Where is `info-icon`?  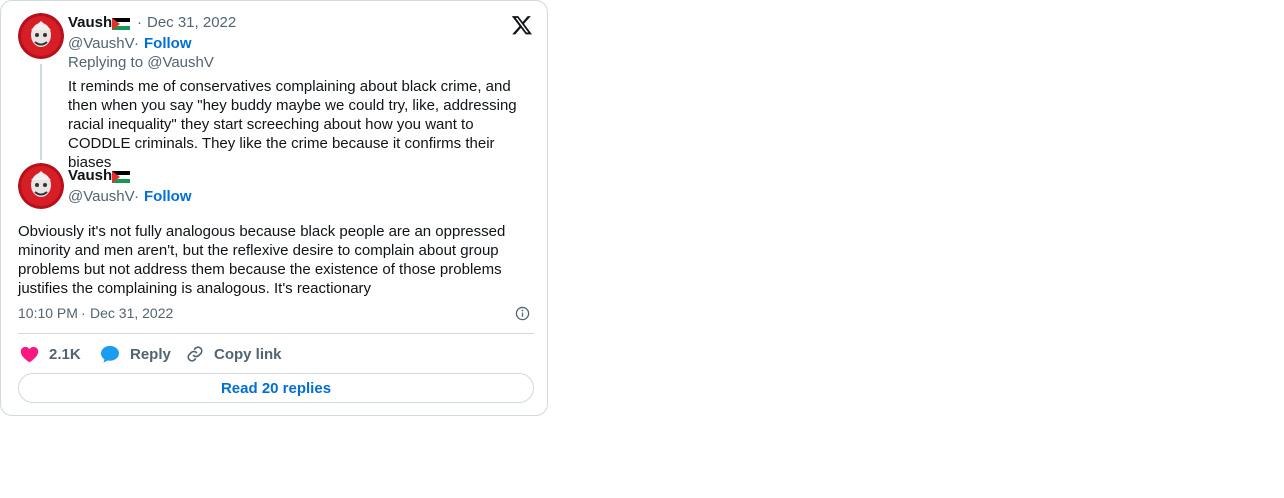 info-icon is located at coordinates (522, 313).